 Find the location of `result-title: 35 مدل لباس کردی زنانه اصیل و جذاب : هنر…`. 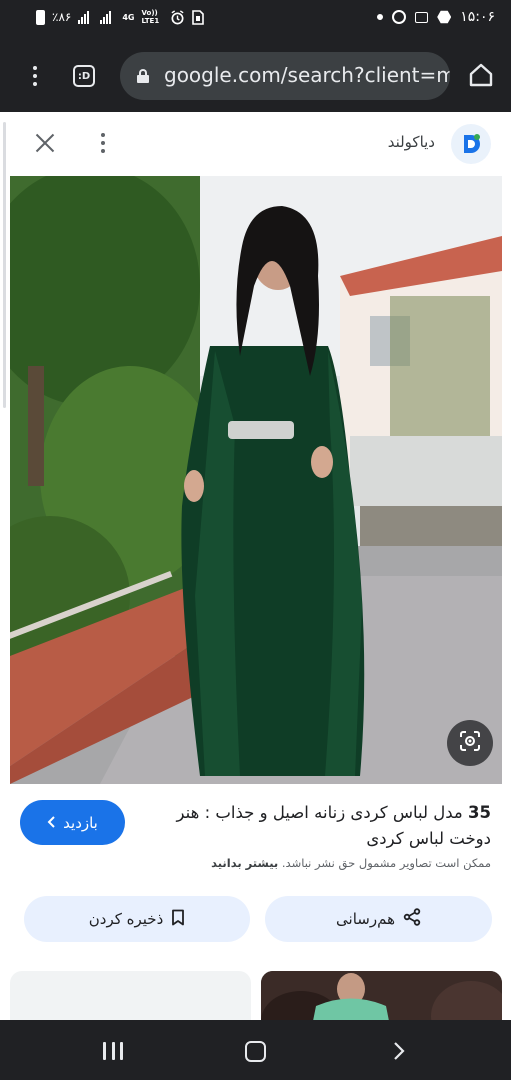

result-title: 35 مدل لباس کردی زنانه اصیل و جذاب : هنر… is located at coordinates (321, 826).